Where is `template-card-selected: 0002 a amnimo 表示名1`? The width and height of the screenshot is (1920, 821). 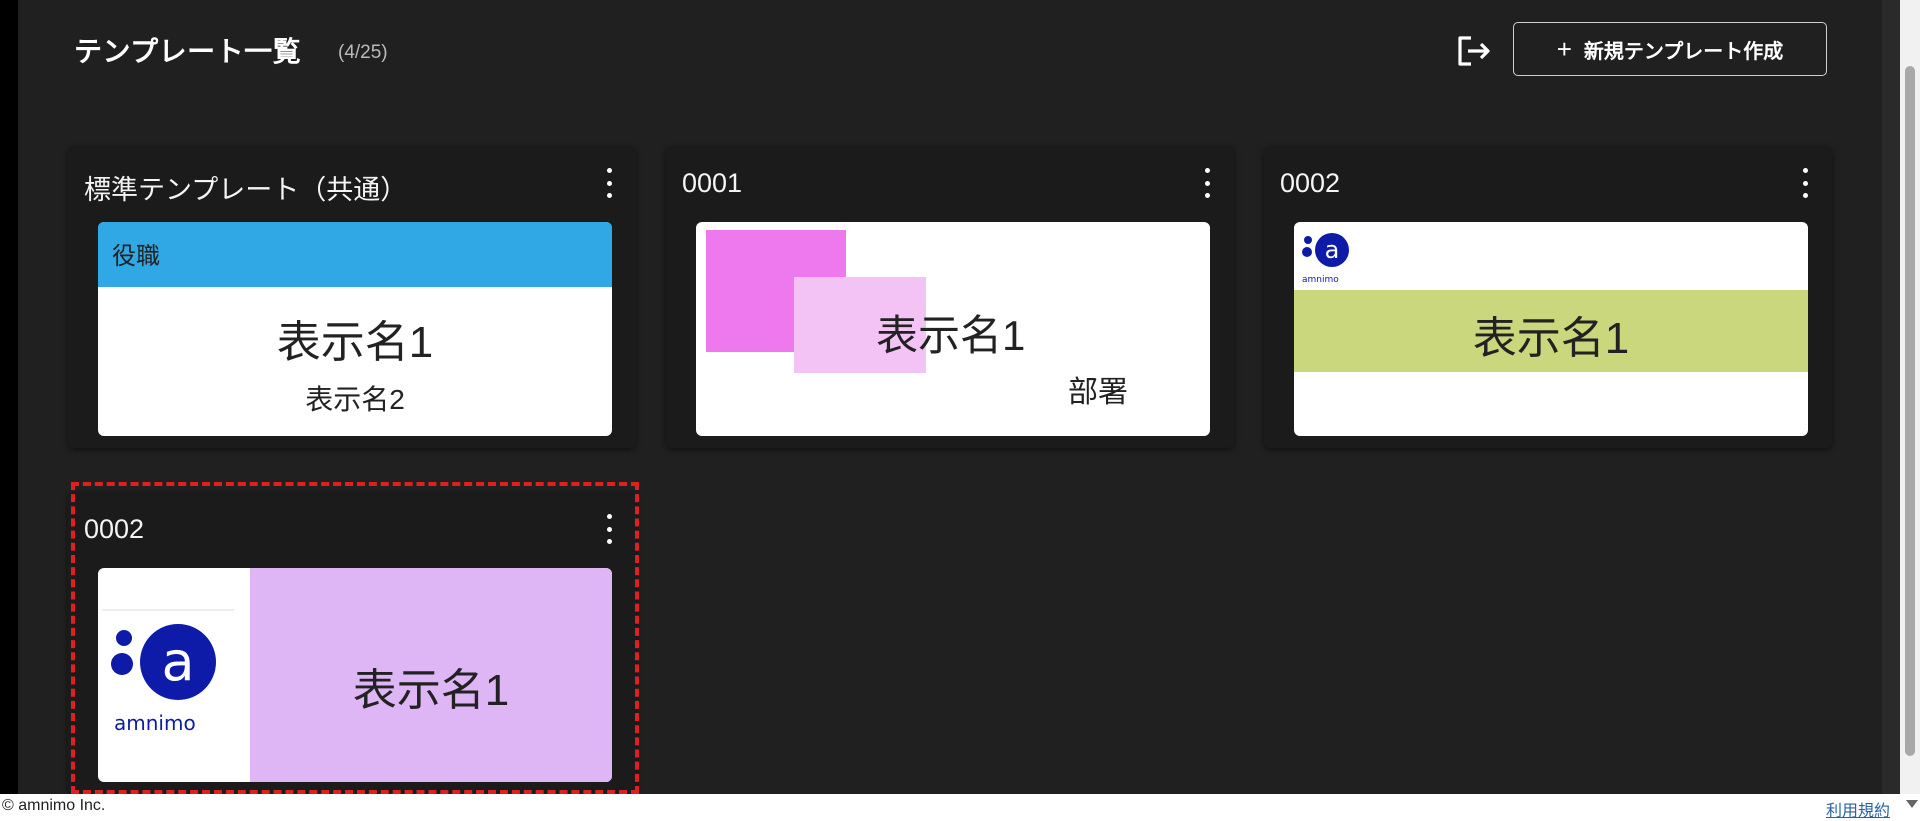
template-card-selected: 0002 a amnimo 表示名1 is located at coordinates (352, 643).